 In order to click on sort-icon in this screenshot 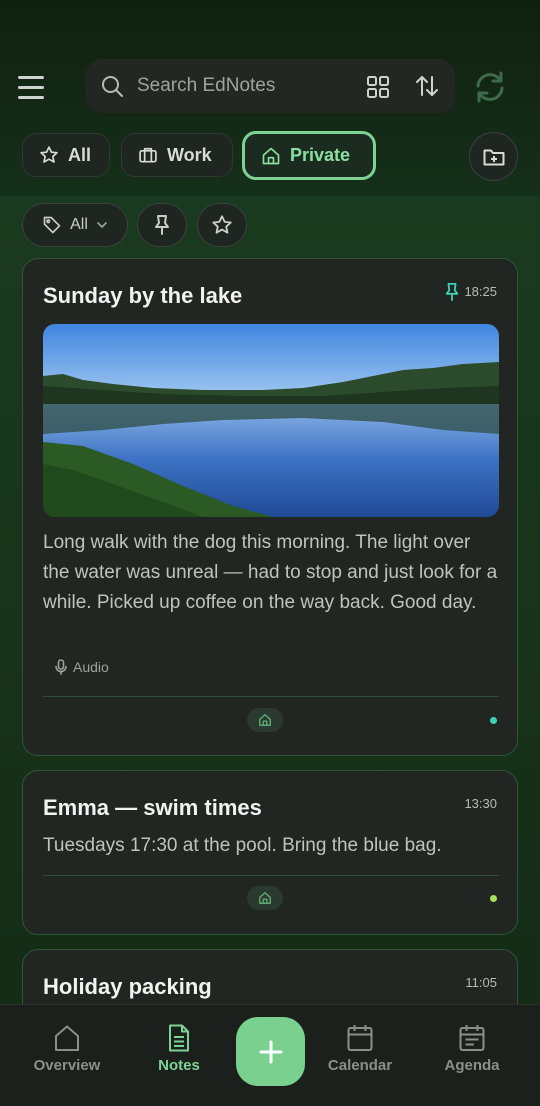, I will do `click(427, 86)`.